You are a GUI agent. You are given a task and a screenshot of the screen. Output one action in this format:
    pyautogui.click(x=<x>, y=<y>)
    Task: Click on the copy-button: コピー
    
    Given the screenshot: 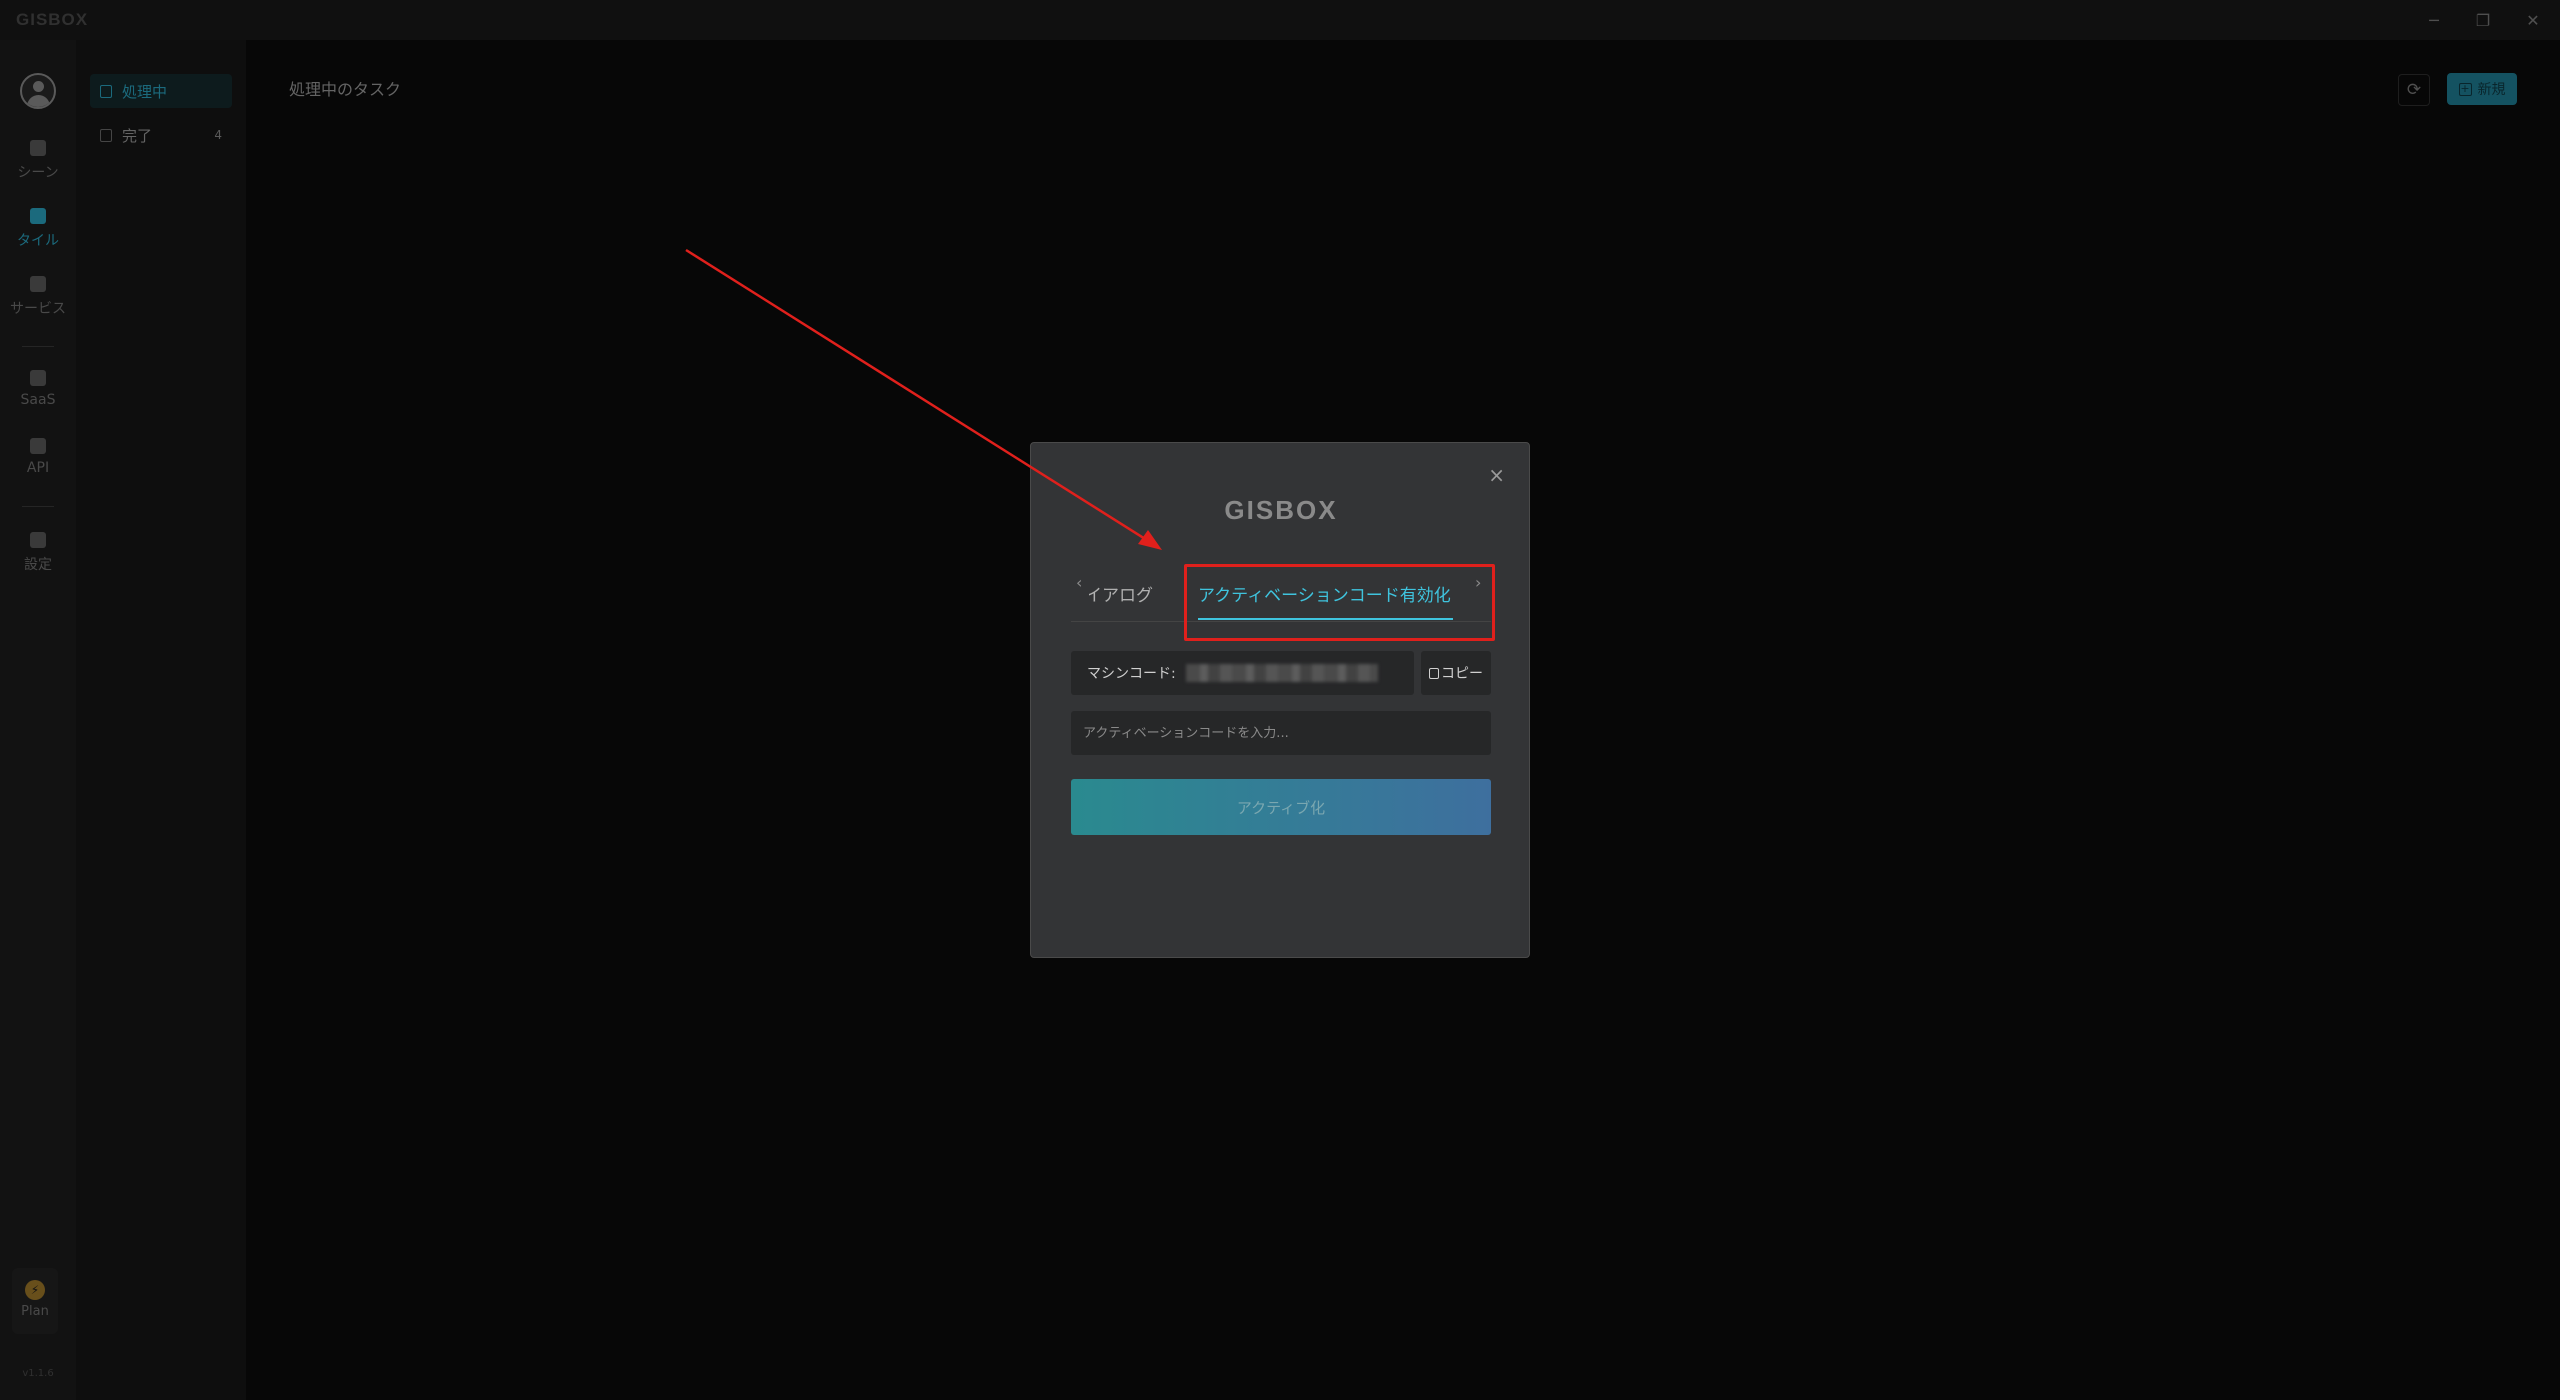 What is the action you would take?
    pyautogui.click(x=1456, y=673)
    